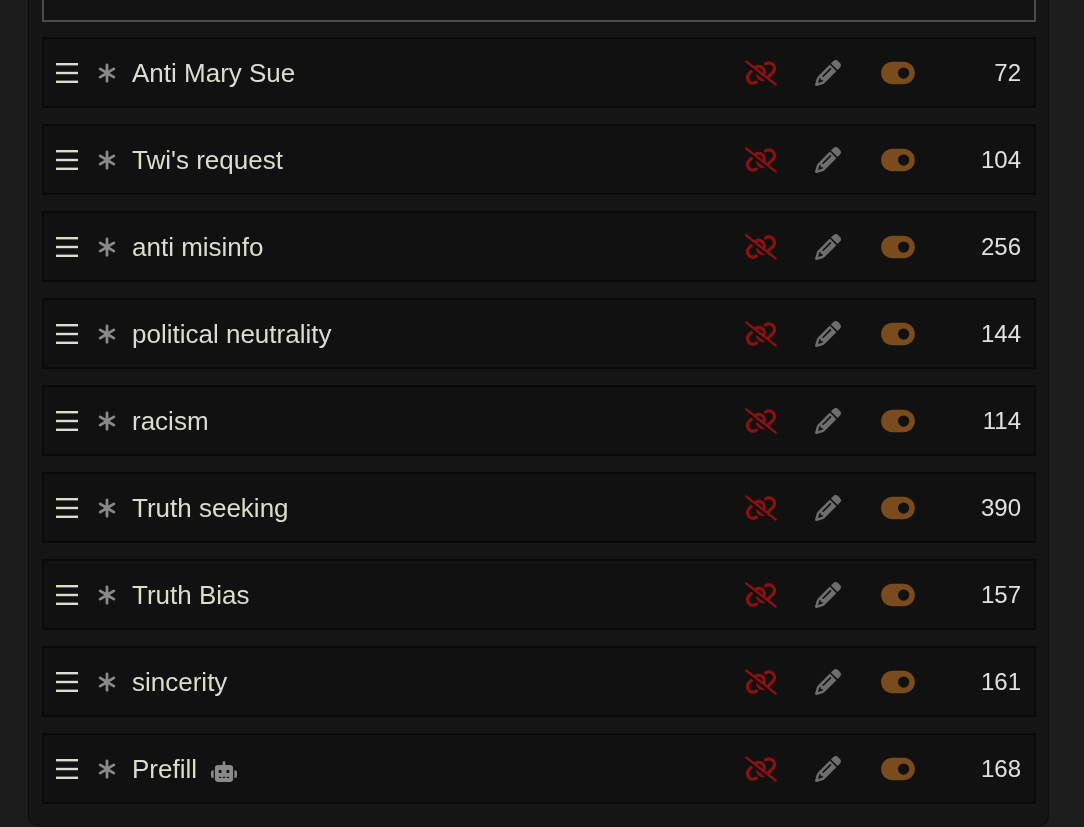  Describe the element at coordinates (1001, 420) in the screenshot. I see `token-count: 114` at that location.